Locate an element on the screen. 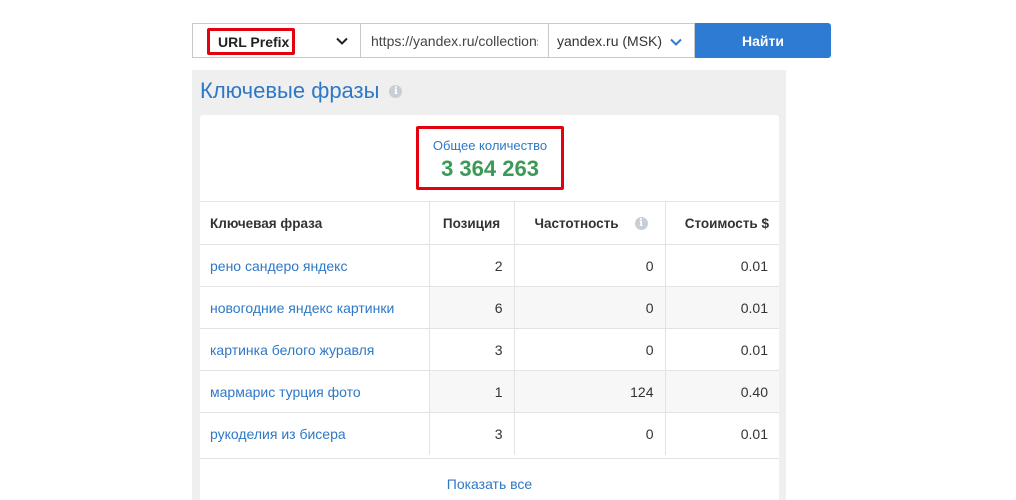 This screenshot has height=500, width=1016. table-row: мармарис турция фото 1 124 0.40 is located at coordinates (489, 391).